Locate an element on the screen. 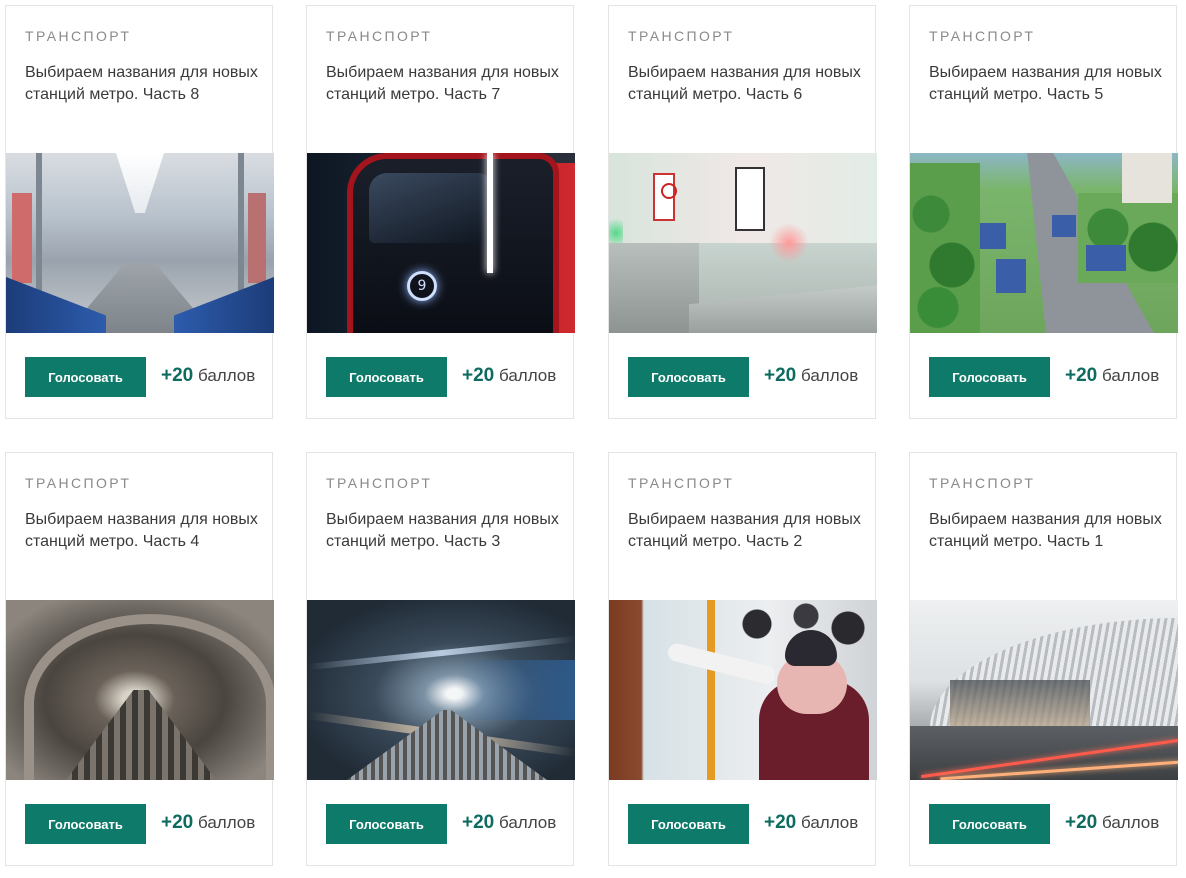  kiosk-passenger-image is located at coordinates (743, 690).